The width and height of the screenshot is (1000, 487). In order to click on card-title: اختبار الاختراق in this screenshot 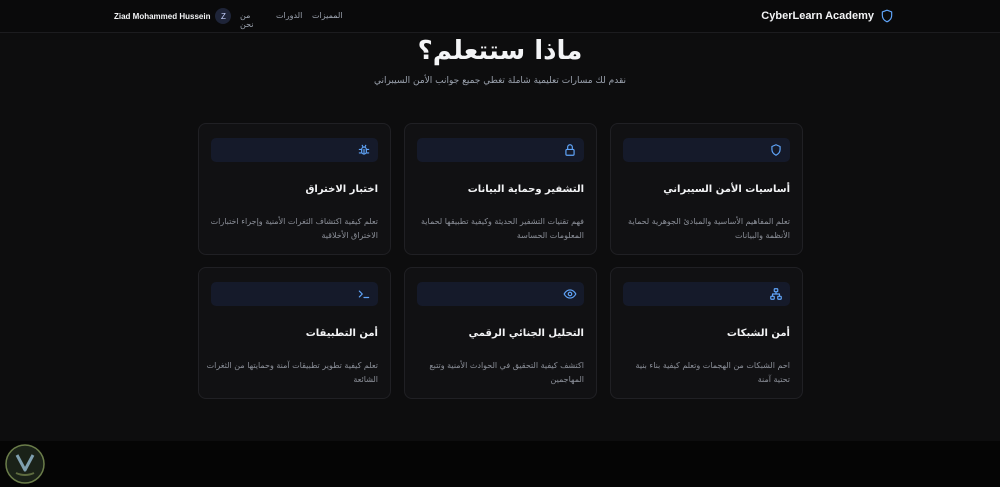, I will do `click(341, 189)`.